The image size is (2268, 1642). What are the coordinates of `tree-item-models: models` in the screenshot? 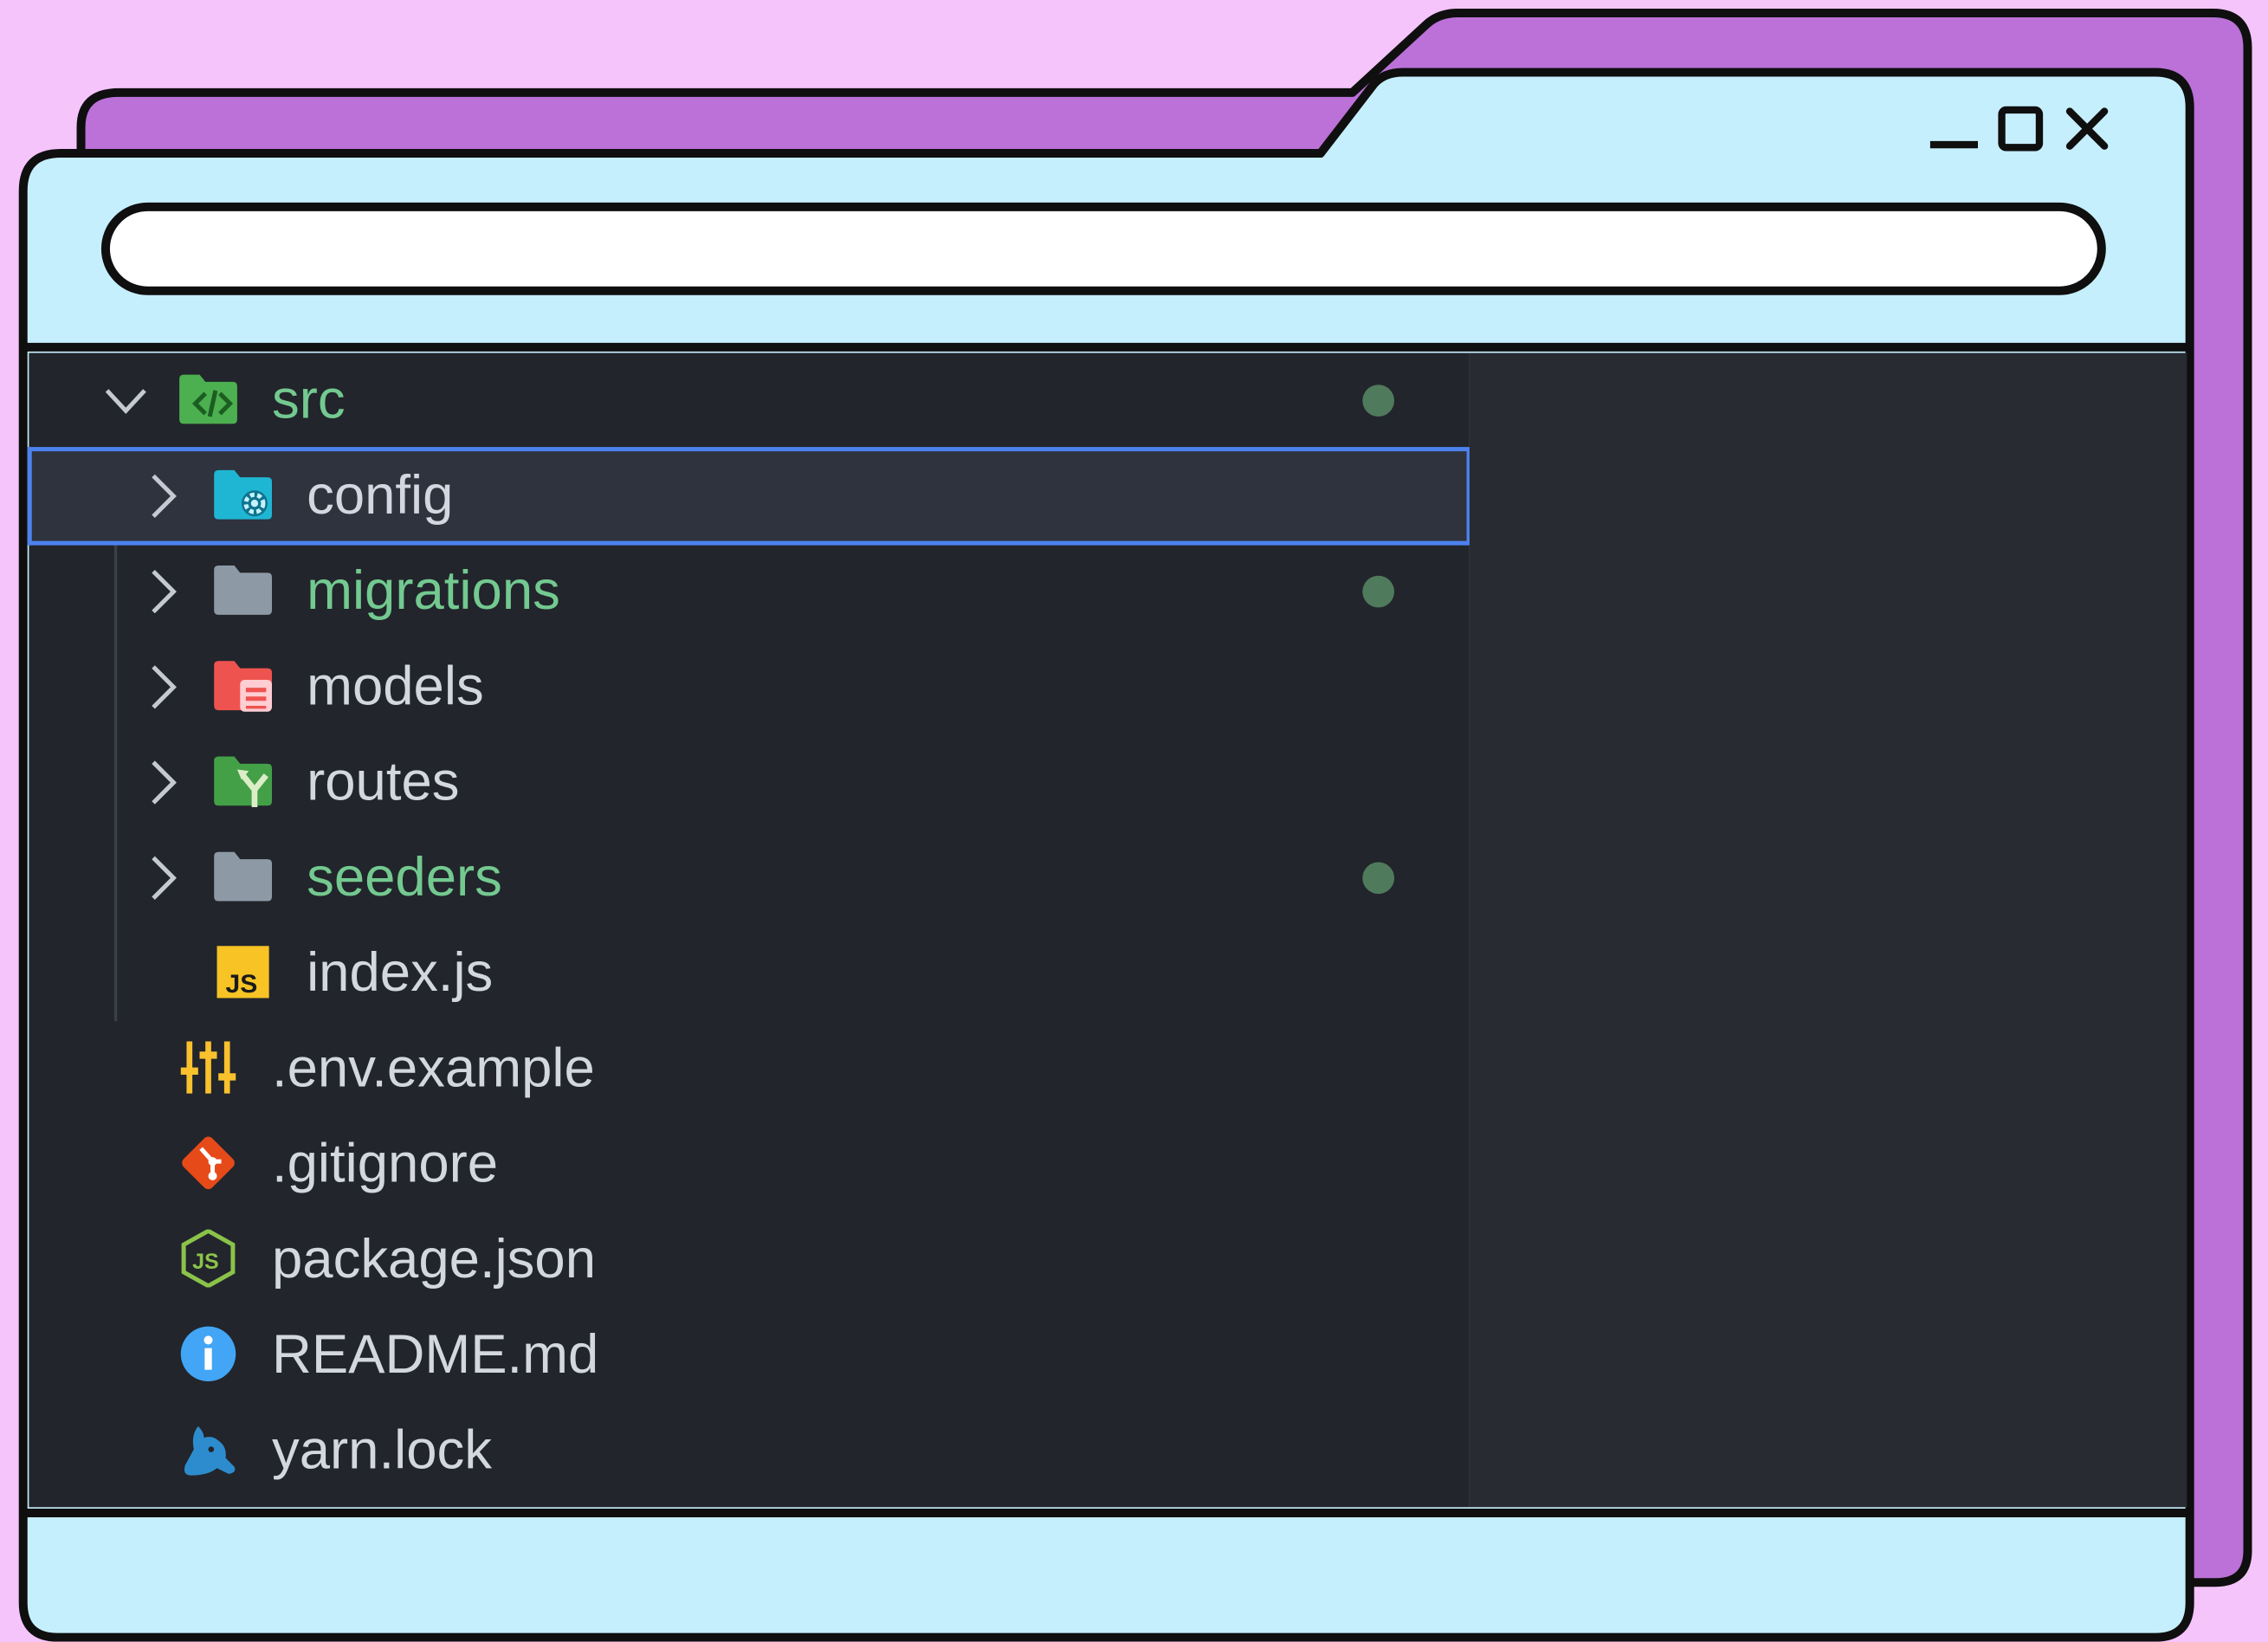 It's located at (749, 686).